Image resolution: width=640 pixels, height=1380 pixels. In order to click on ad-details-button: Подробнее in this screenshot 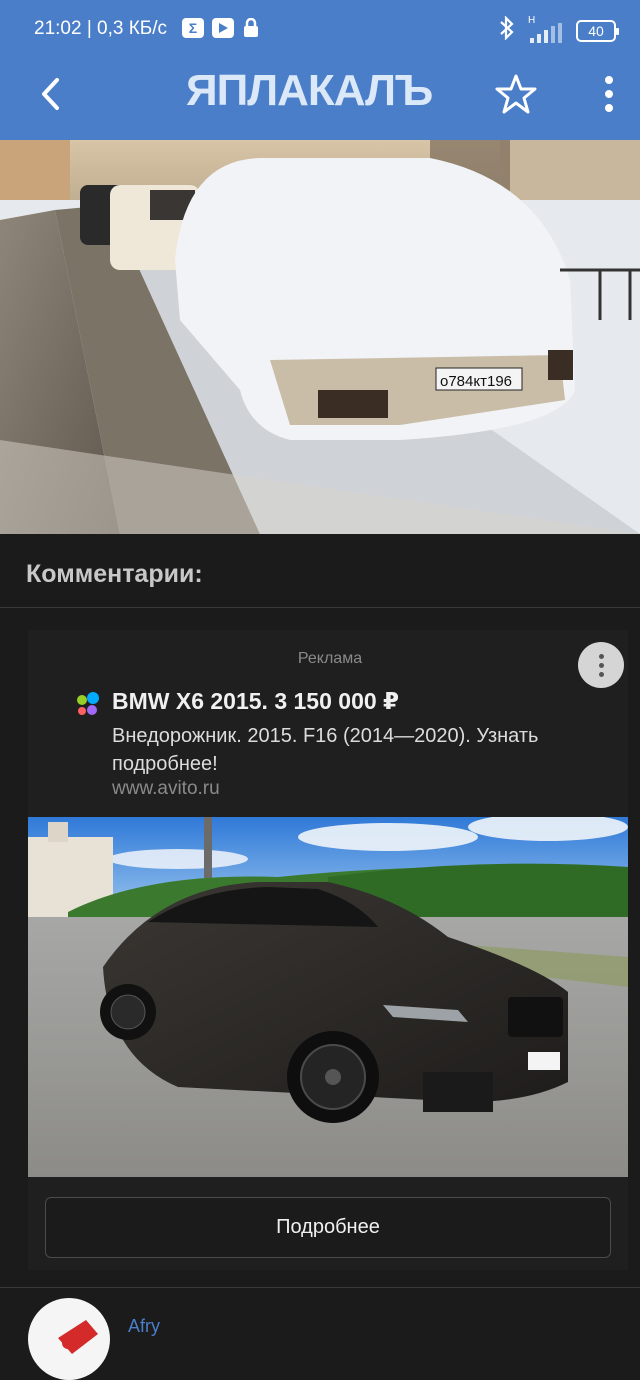, I will do `click(328, 1227)`.